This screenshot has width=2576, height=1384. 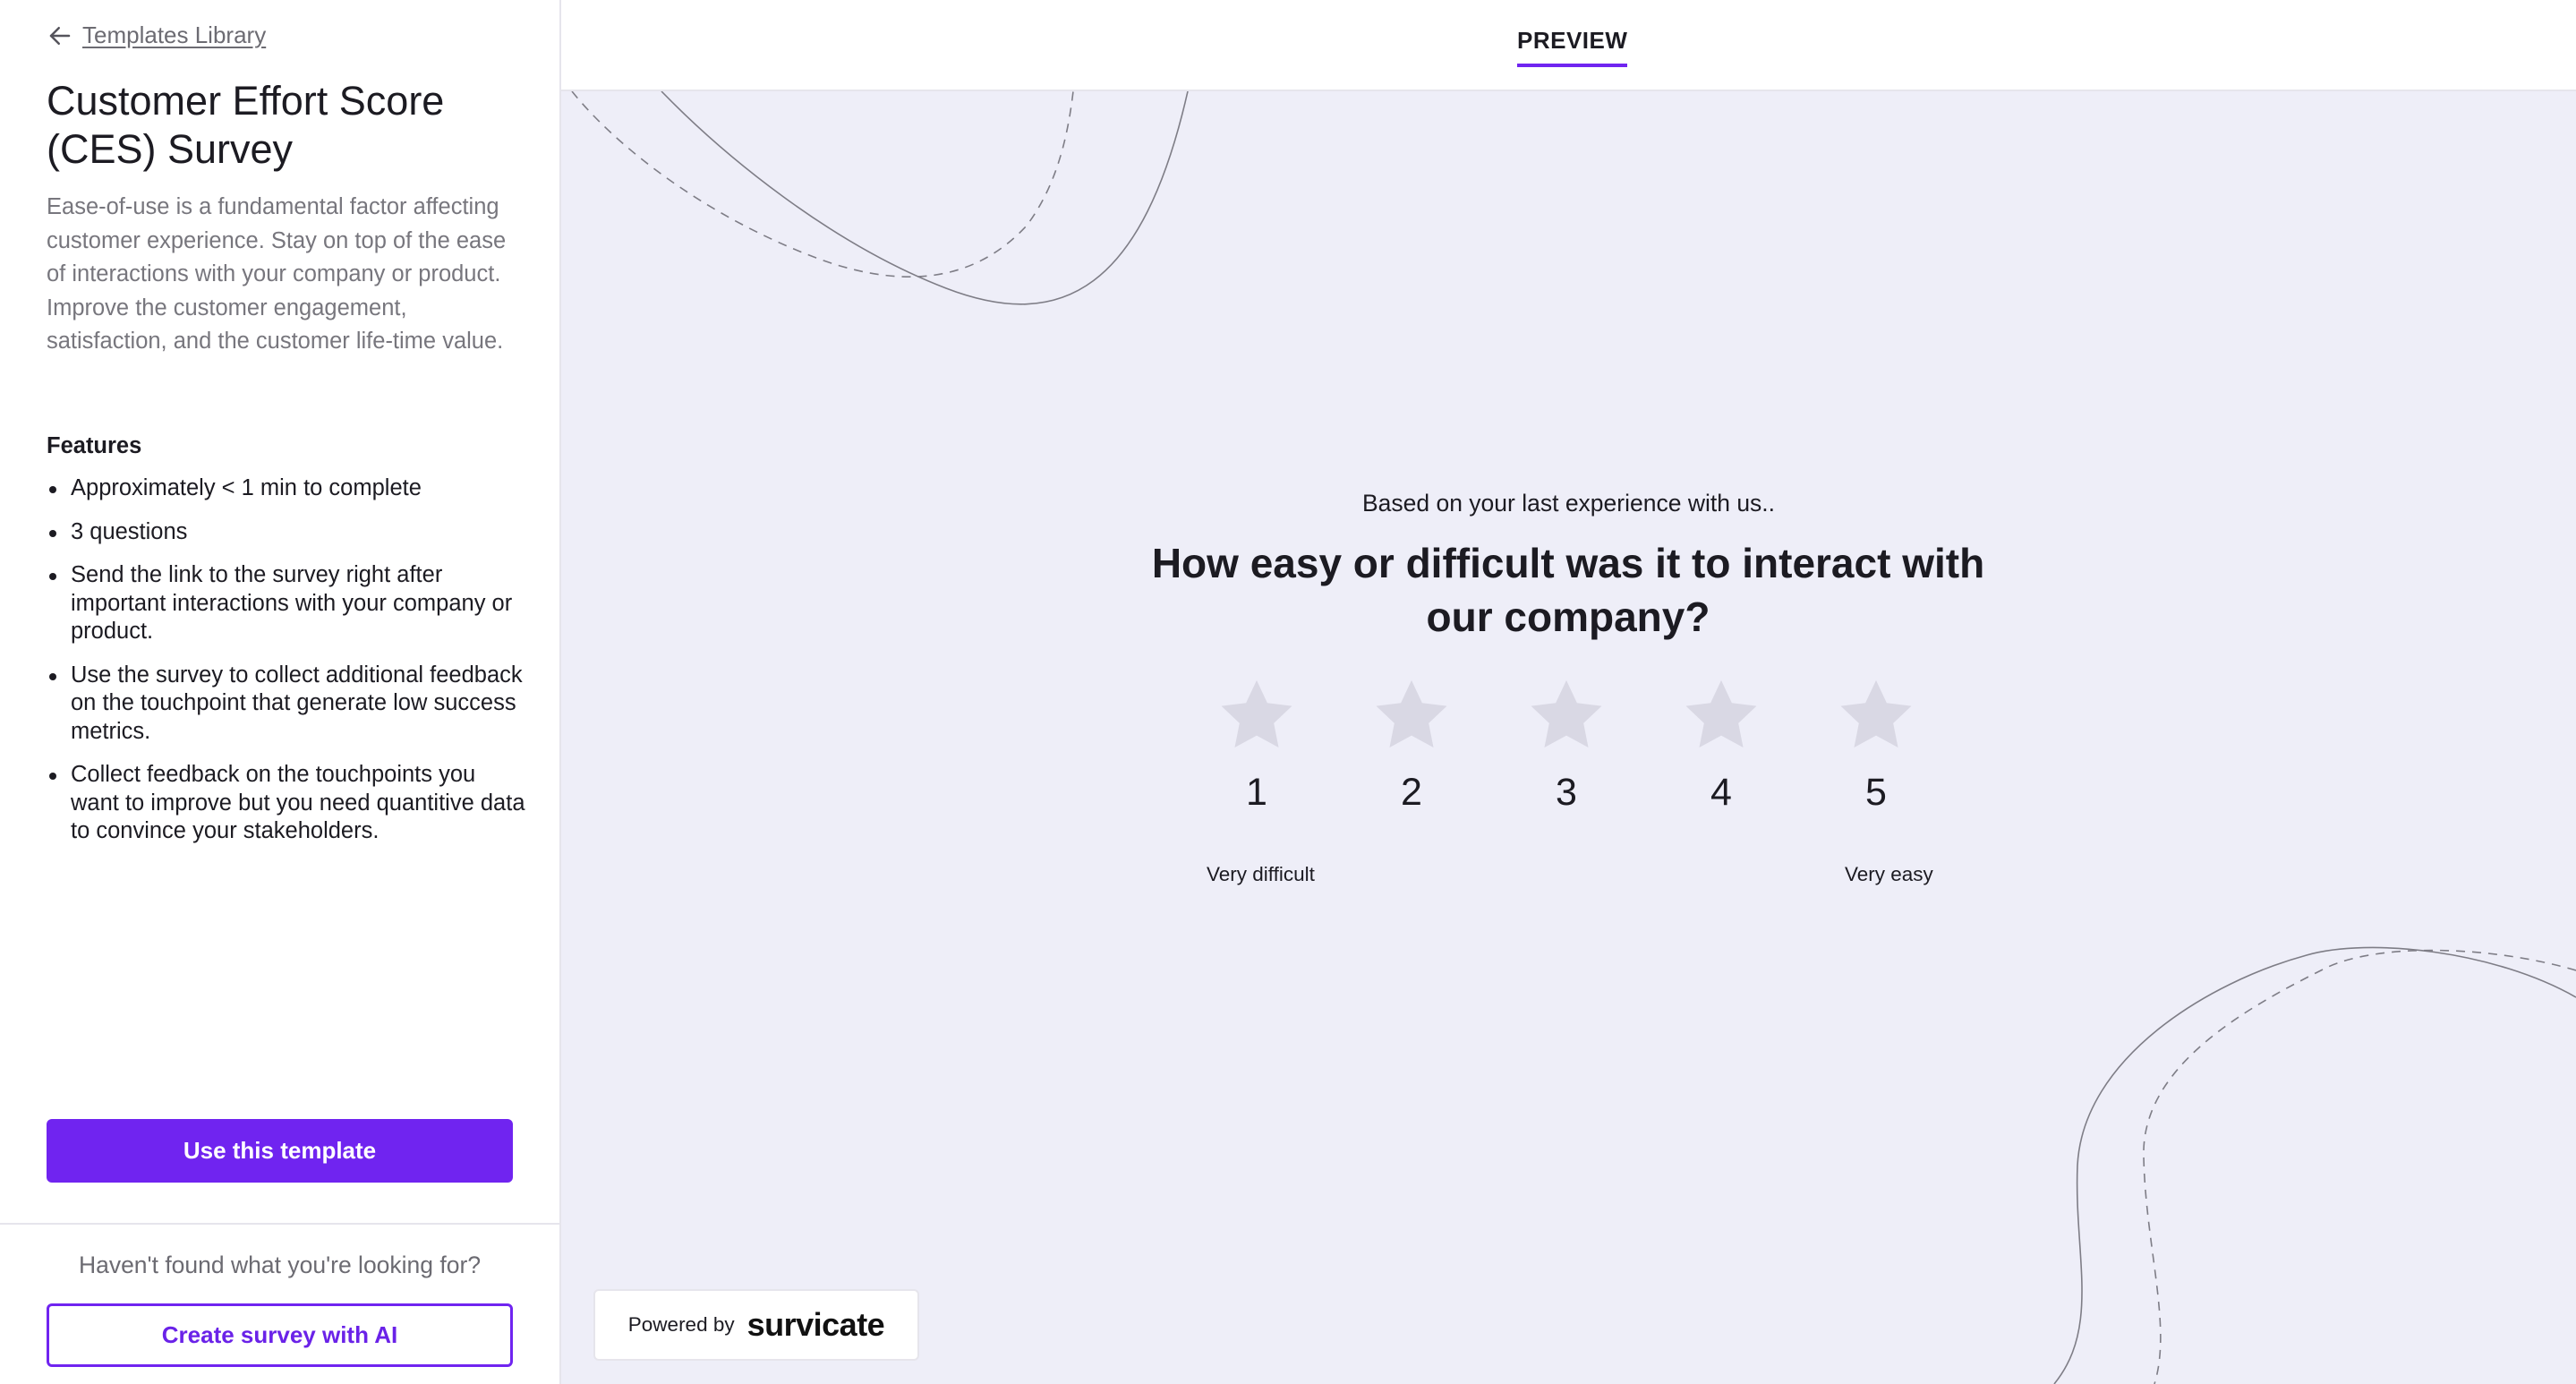 What do you see at coordinates (174, 34) in the screenshot?
I see `back-link-label: Templates Library` at bounding box center [174, 34].